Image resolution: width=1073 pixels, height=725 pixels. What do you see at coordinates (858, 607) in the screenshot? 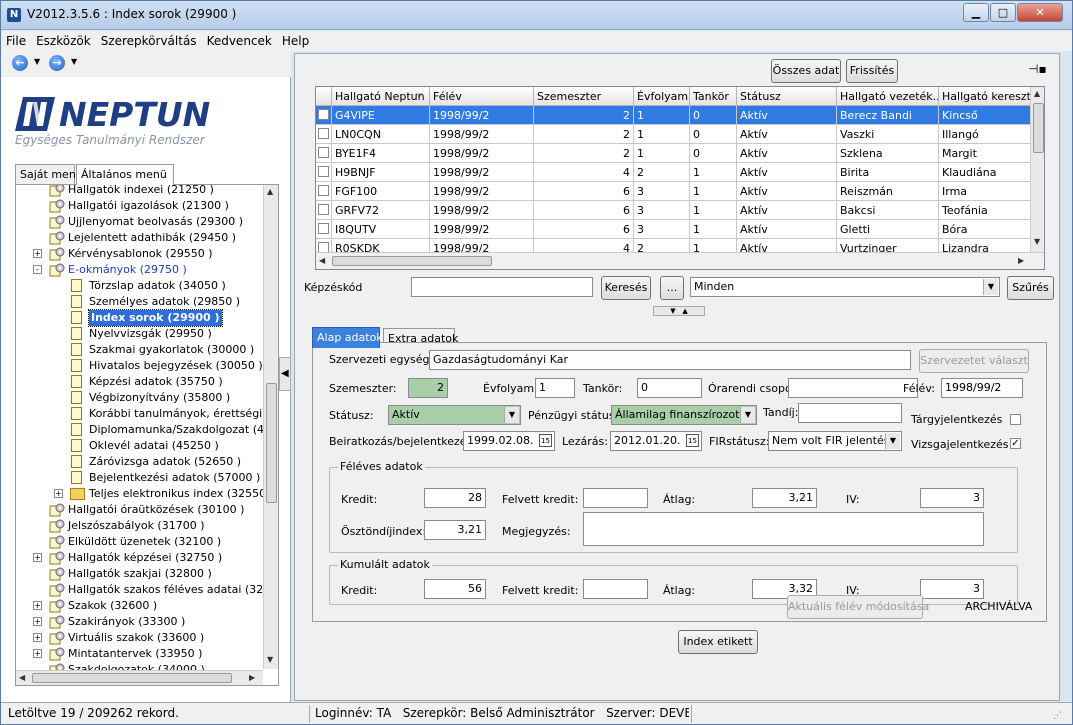
I see `modify-current-term-button: Aktuális félév módosítása` at bounding box center [858, 607].